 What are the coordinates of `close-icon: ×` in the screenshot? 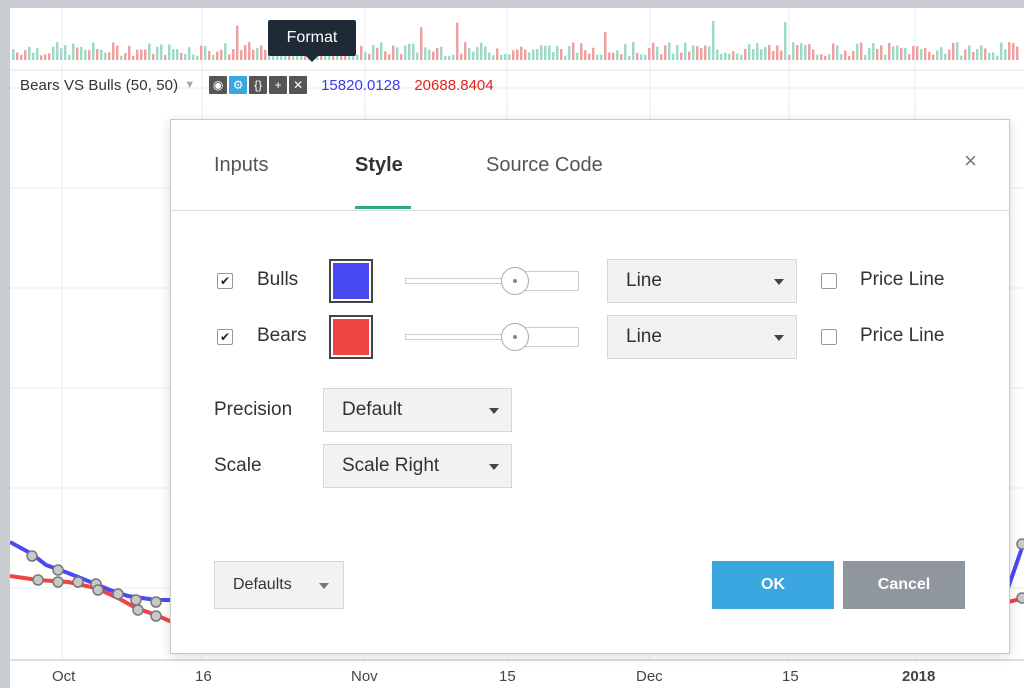 It's located at (970, 161).